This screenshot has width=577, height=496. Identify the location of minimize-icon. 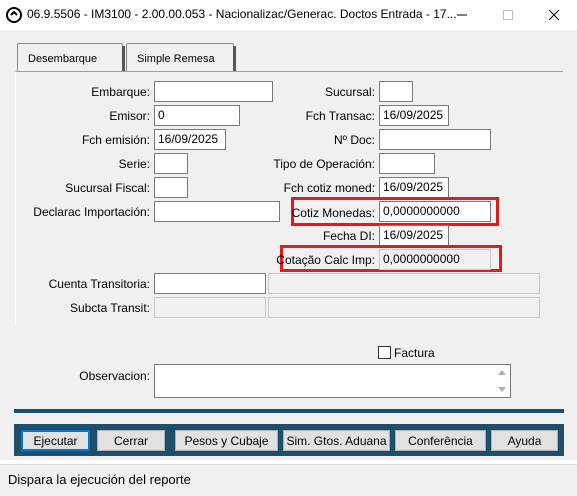
(462, 15).